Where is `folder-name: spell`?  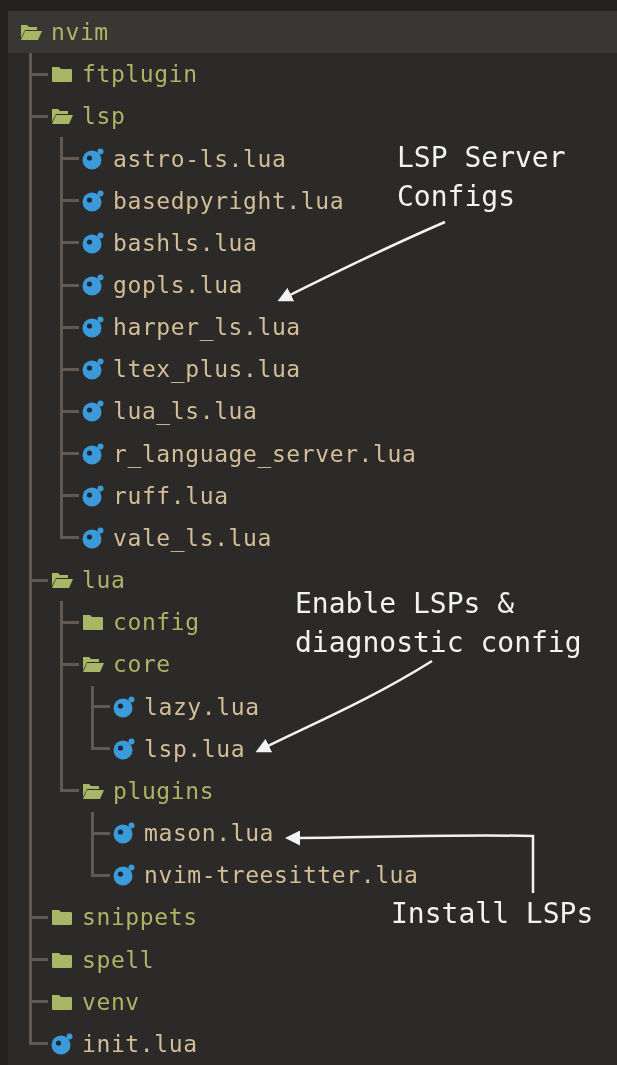 folder-name: spell is located at coordinates (118, 959).